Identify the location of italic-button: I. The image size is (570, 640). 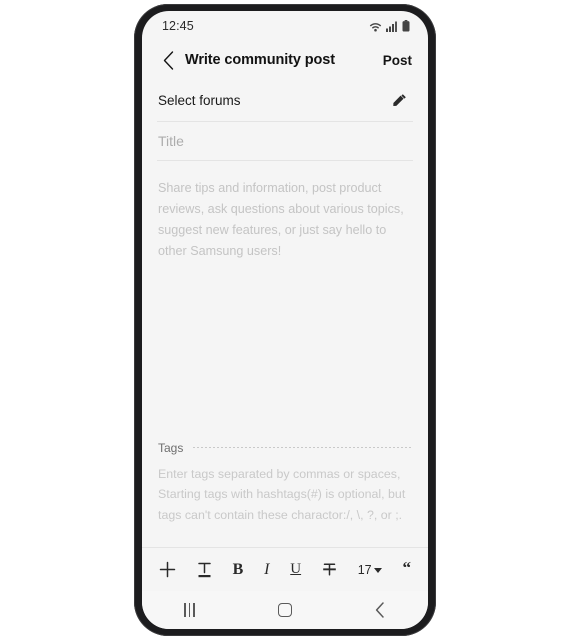
(266, 570).